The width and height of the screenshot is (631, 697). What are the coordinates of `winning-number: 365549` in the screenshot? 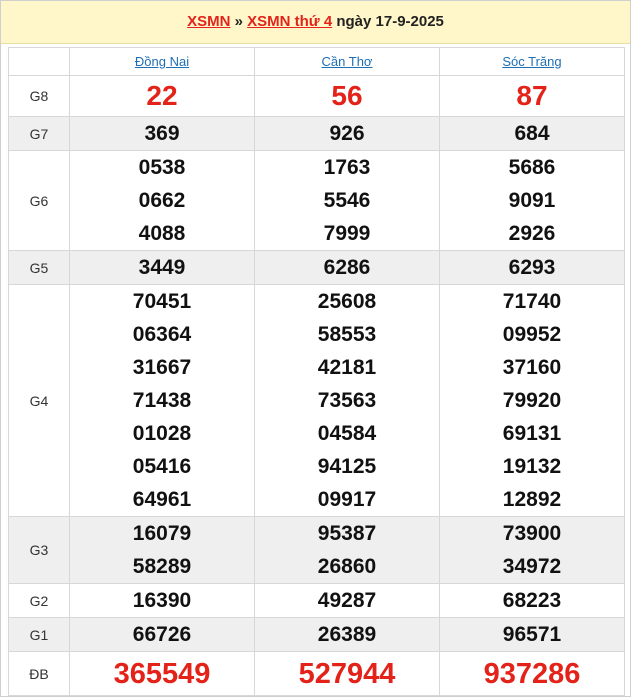 It's located at (162, 673).